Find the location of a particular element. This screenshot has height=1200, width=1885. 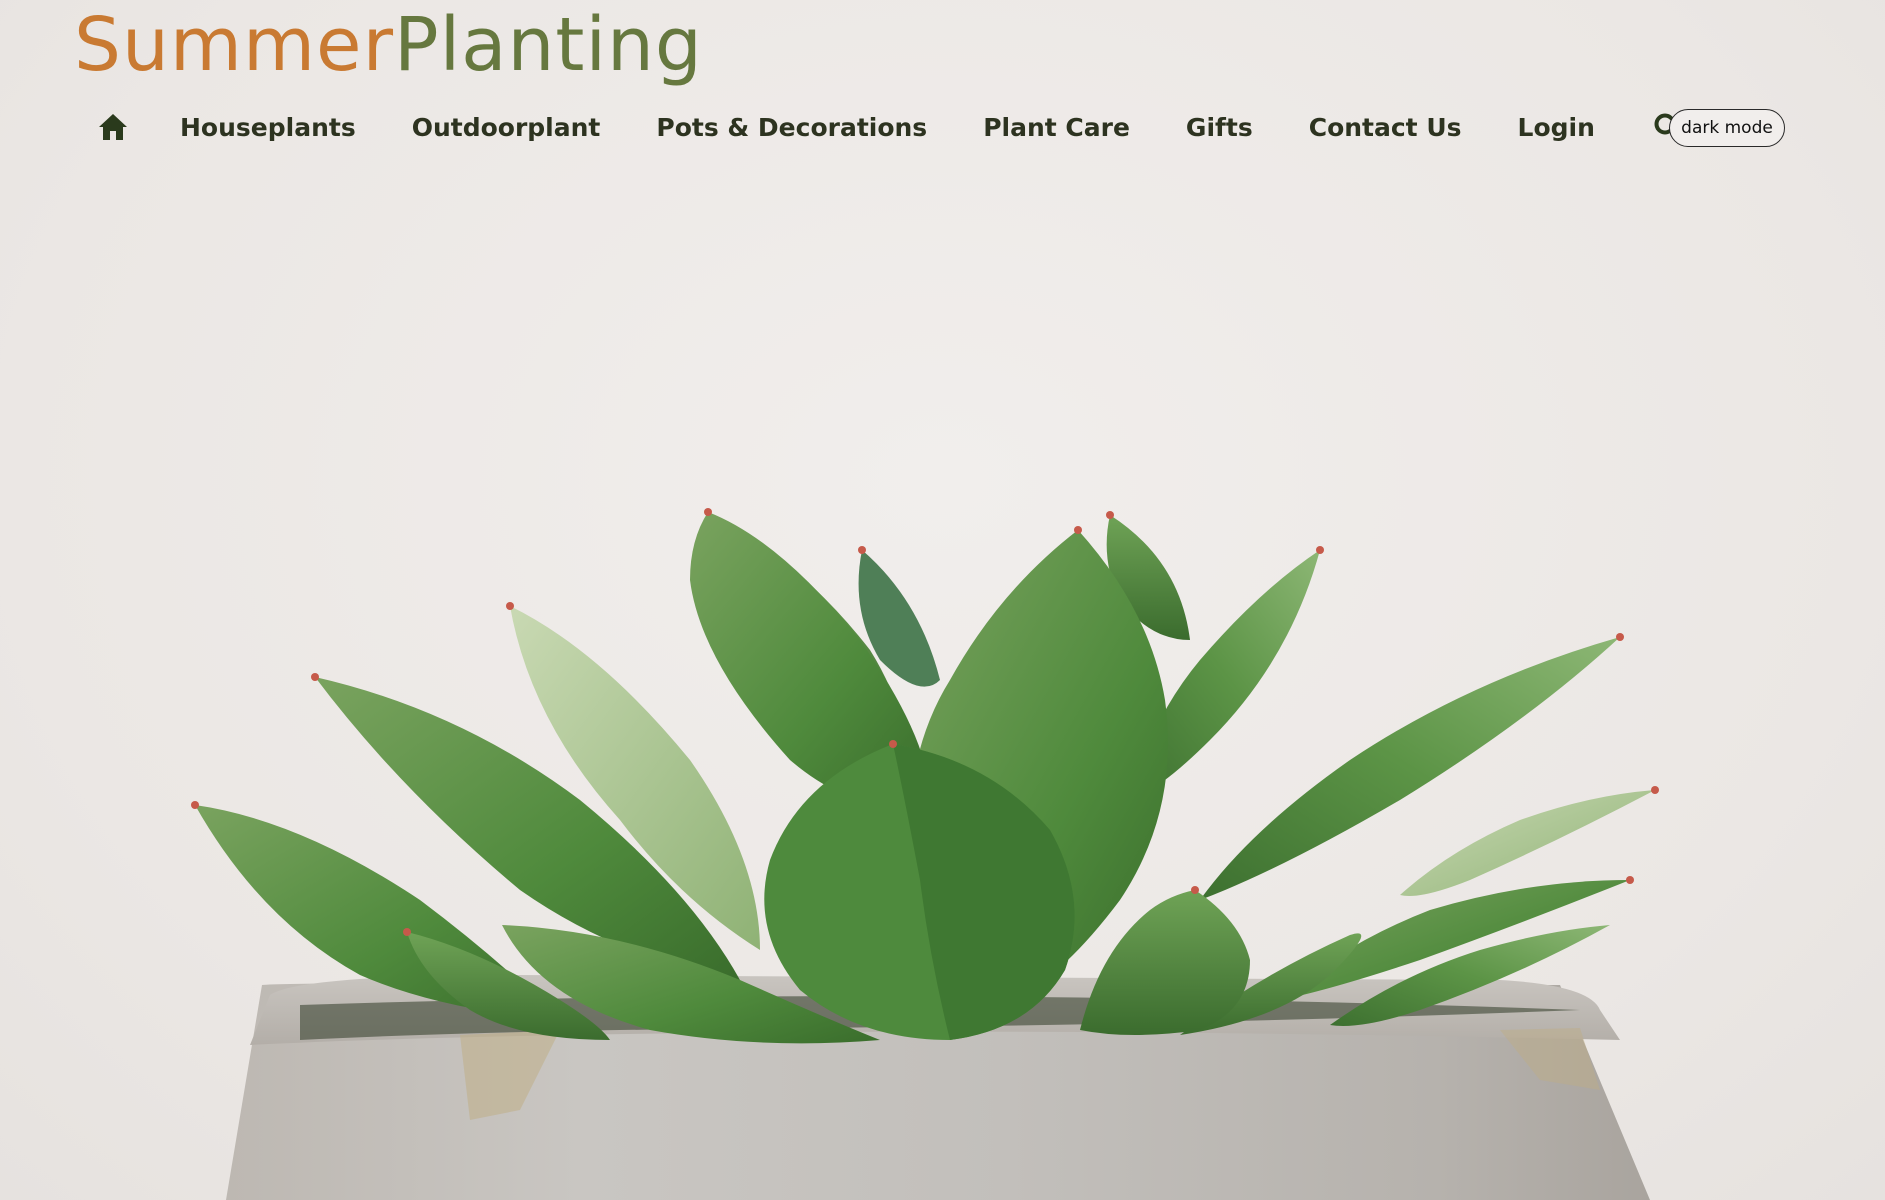

nav-link-gifts: Gifts is located at coordinates (1219, 127).